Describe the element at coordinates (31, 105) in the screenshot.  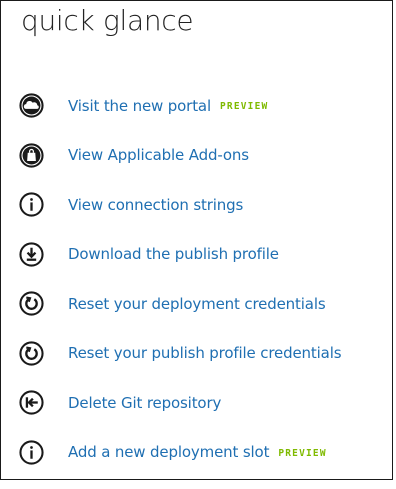
I see `cloud-icon` at that location.